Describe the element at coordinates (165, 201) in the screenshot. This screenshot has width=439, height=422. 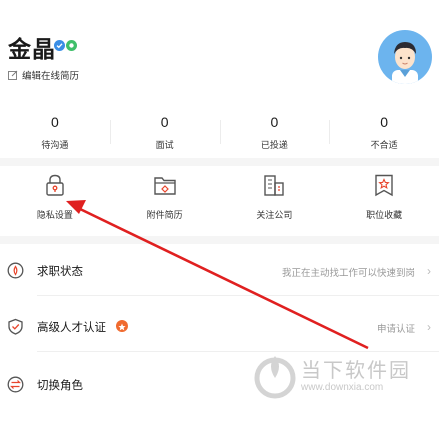
I see `tool-attached-resume: 附件简历` at that location.